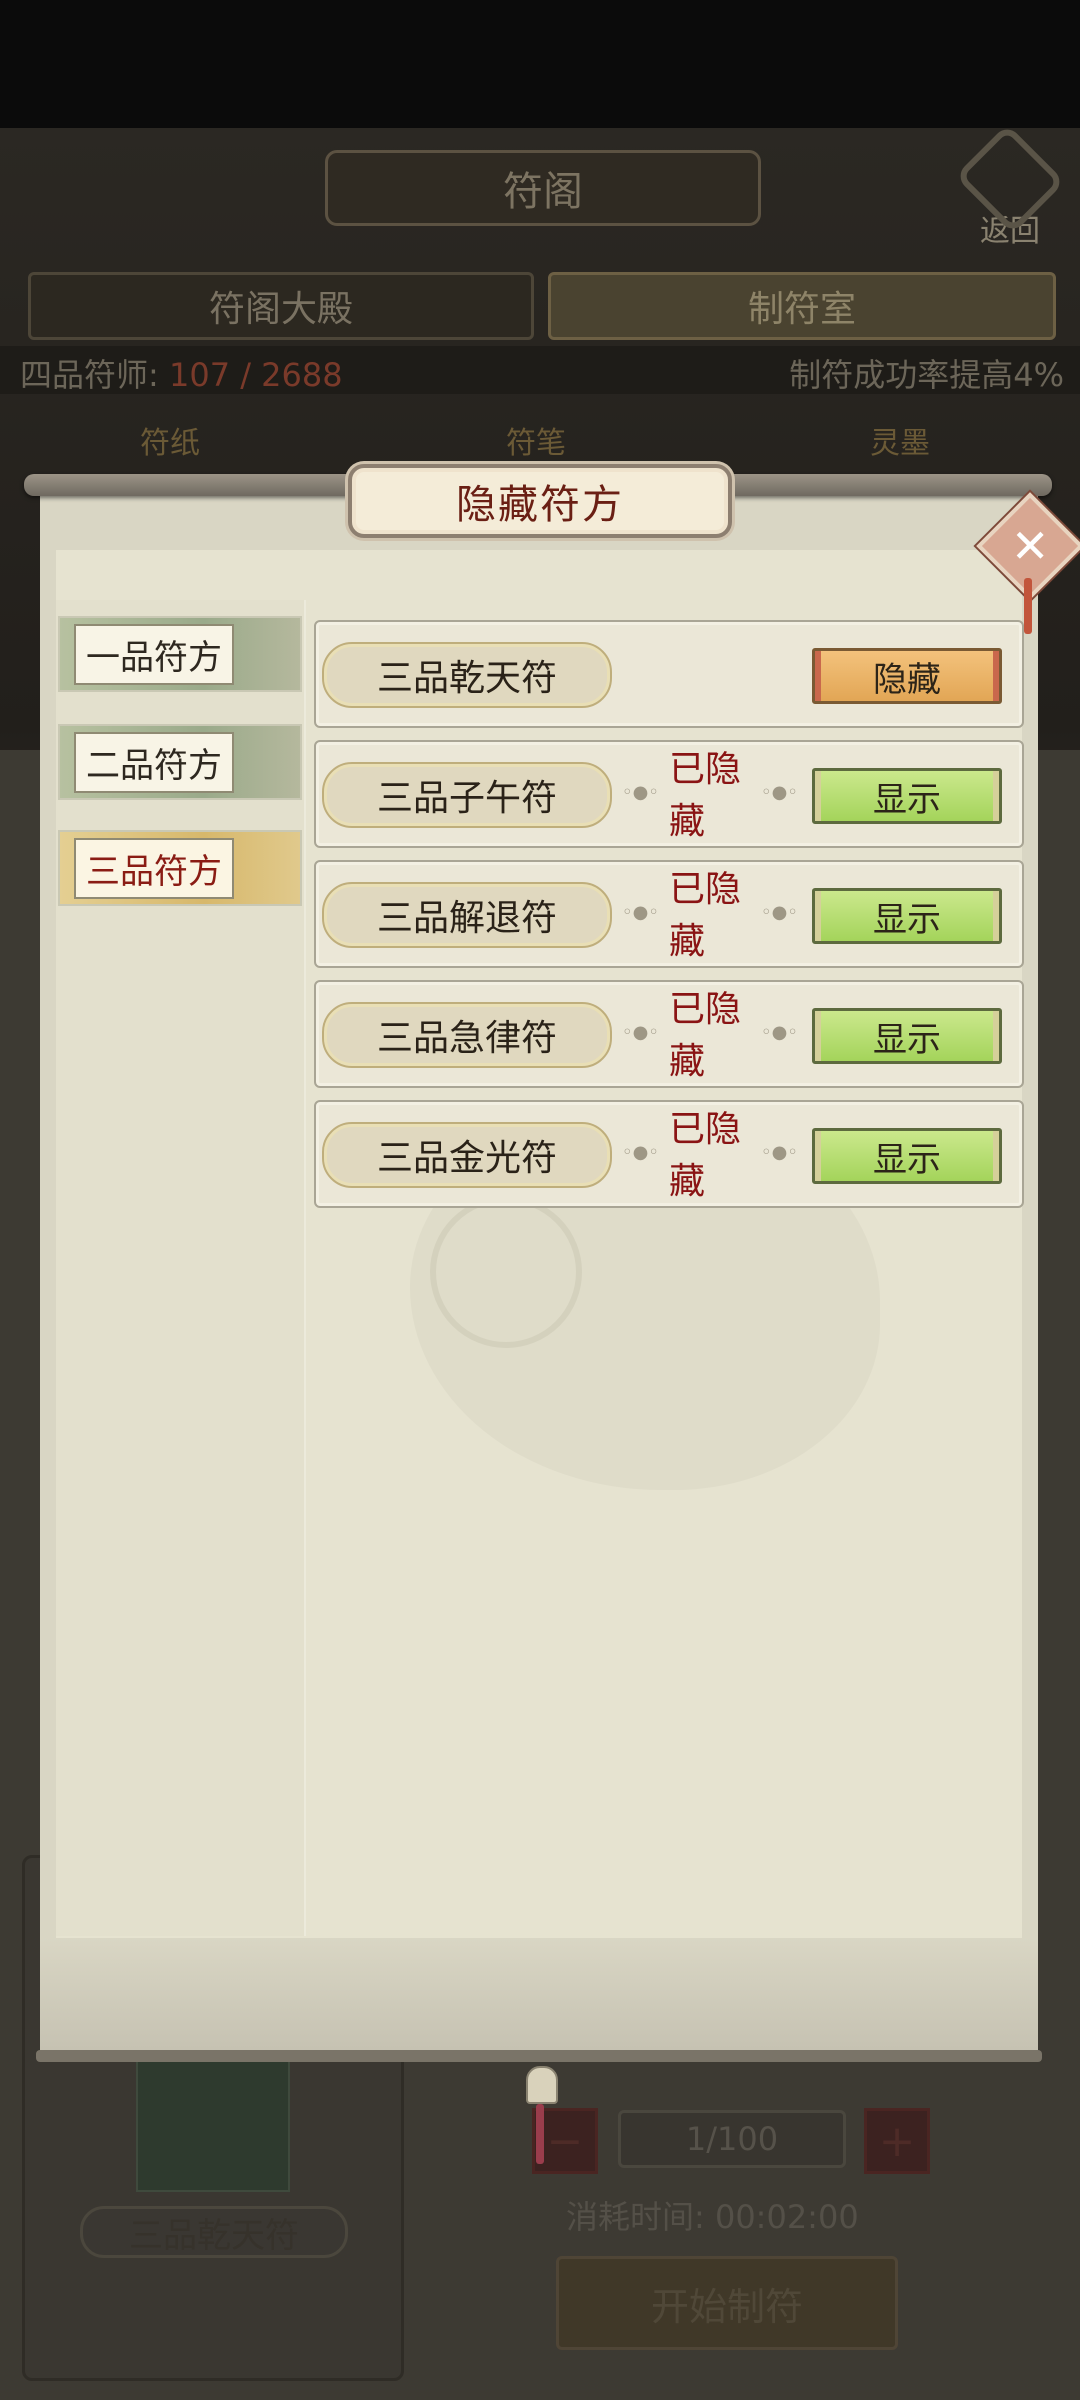 Image resolution: width=1080 pixels, height=2400 pixels. I want to click on increase-button: +, so click(897, 2141).